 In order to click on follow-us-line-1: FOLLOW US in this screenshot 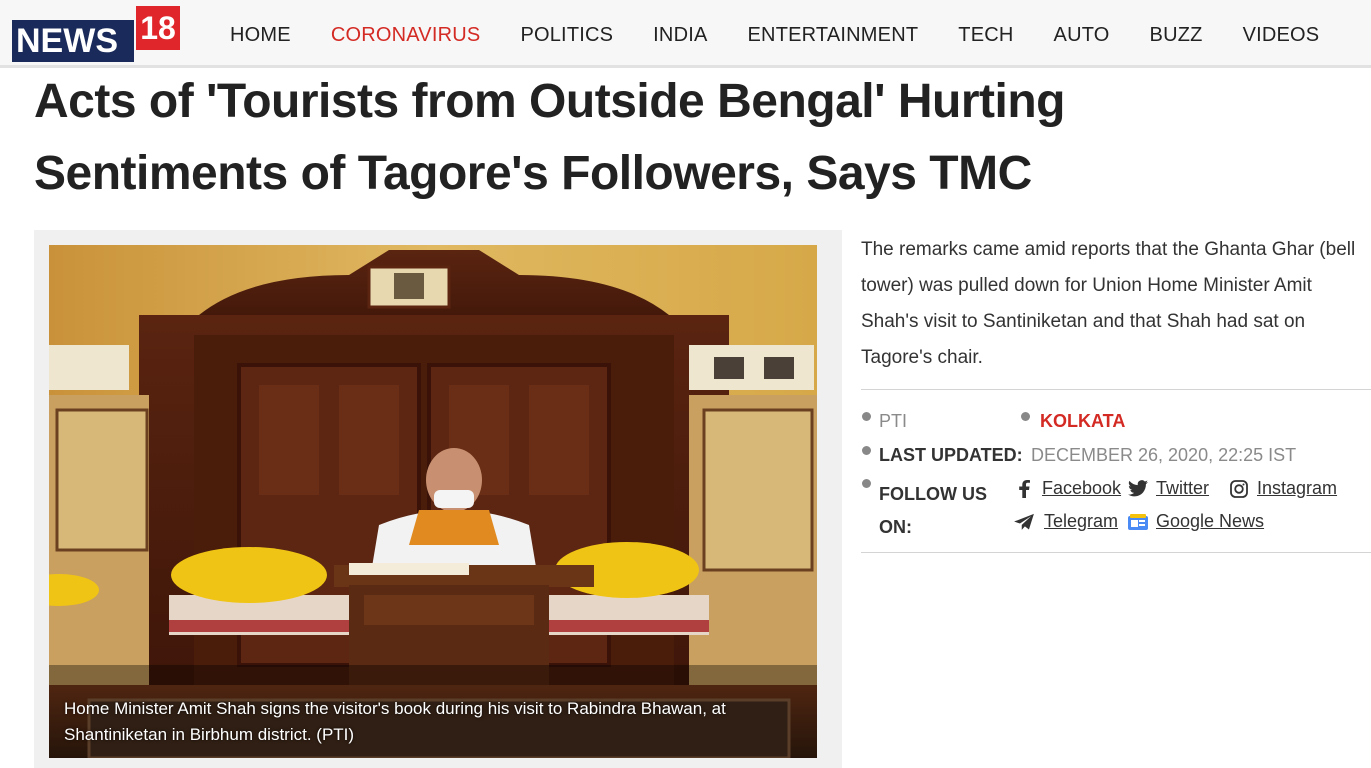, I will do `click(933, 494)`.